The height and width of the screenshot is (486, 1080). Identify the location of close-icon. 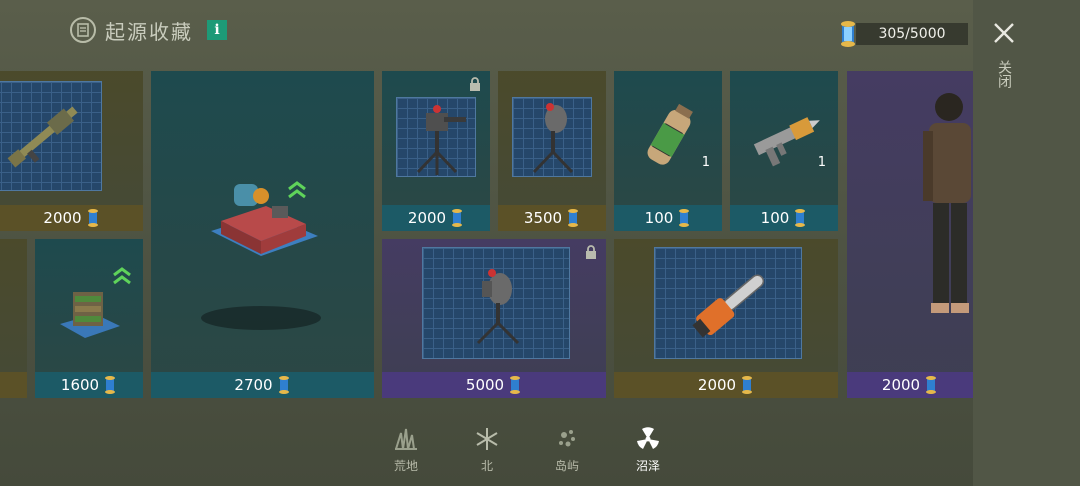
(1004, 33).